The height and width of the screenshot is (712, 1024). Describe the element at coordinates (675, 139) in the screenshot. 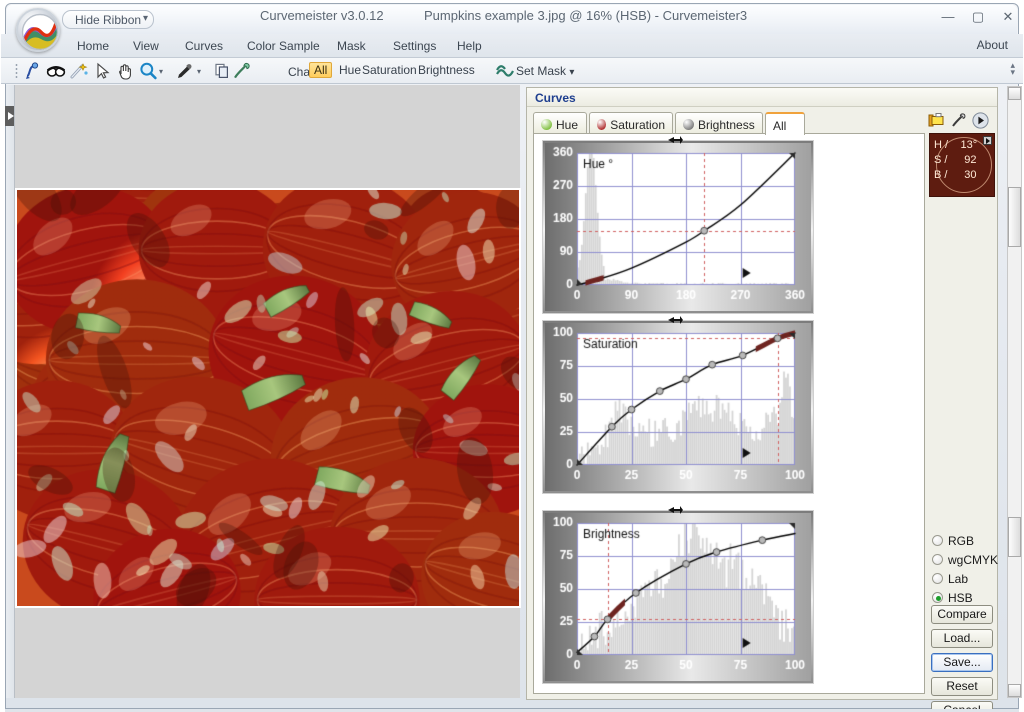

I see `hue-drag-handle-icon` at that location.